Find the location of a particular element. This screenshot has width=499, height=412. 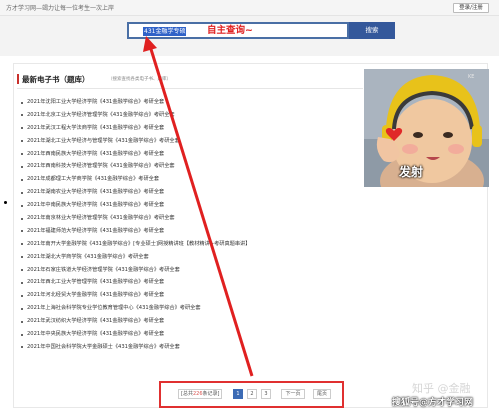

pagination-info: [总共226条记录] is located at coordinates (200, 394).